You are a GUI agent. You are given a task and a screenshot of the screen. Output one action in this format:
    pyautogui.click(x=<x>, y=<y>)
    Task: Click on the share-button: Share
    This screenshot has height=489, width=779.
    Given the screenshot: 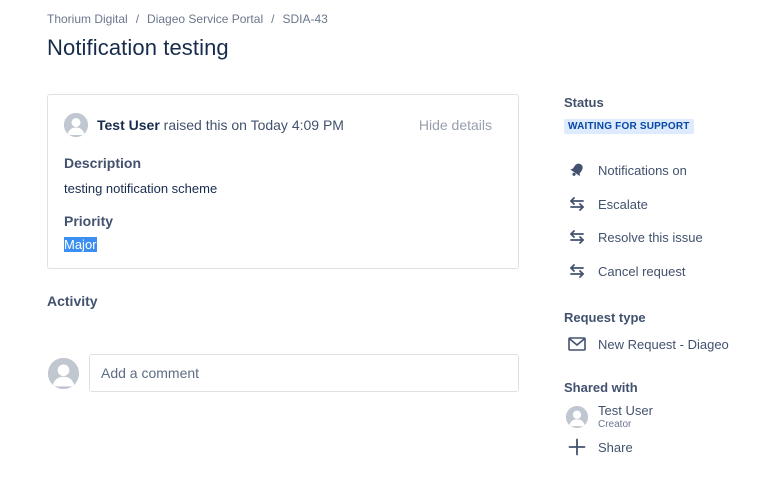 What is the action you would take?
    pyautogui.click(x=599, y=447)
    